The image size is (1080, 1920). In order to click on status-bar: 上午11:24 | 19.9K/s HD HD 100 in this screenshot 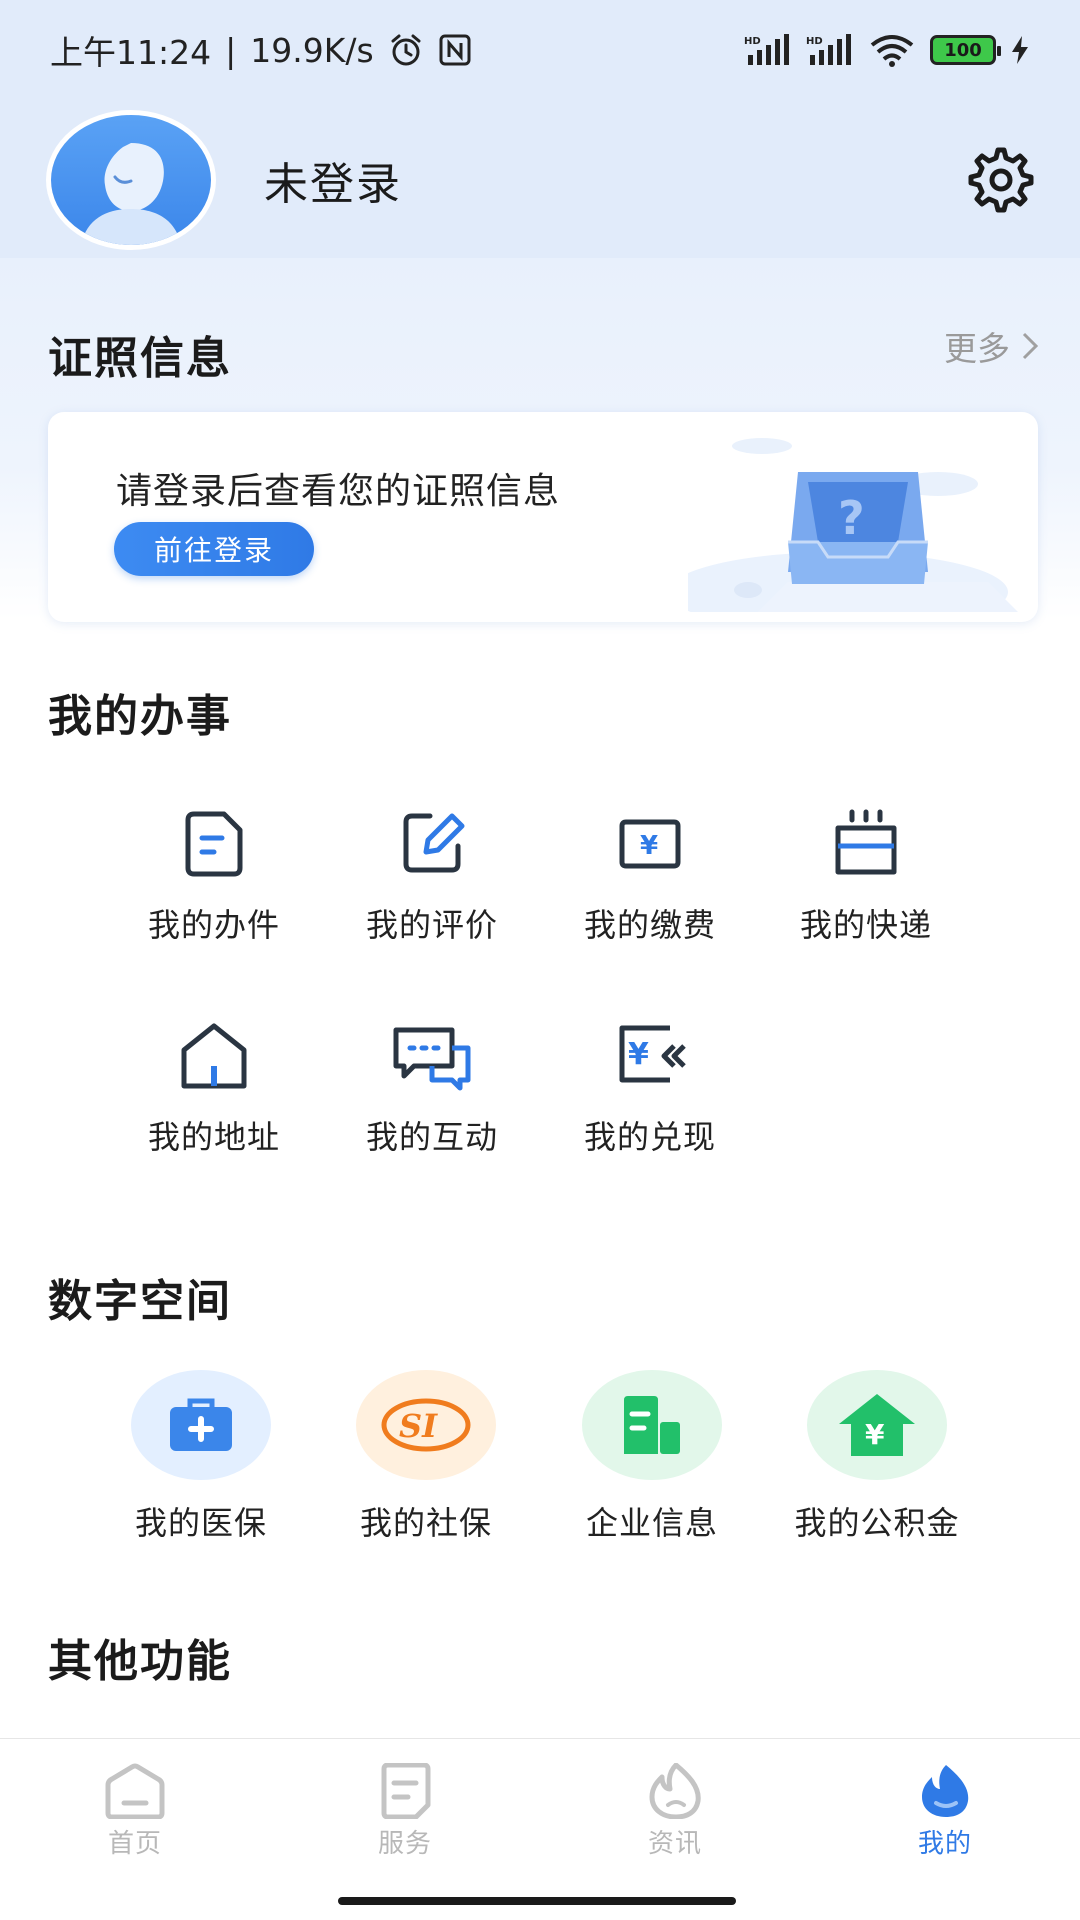, I will do `click(540, 50)`.